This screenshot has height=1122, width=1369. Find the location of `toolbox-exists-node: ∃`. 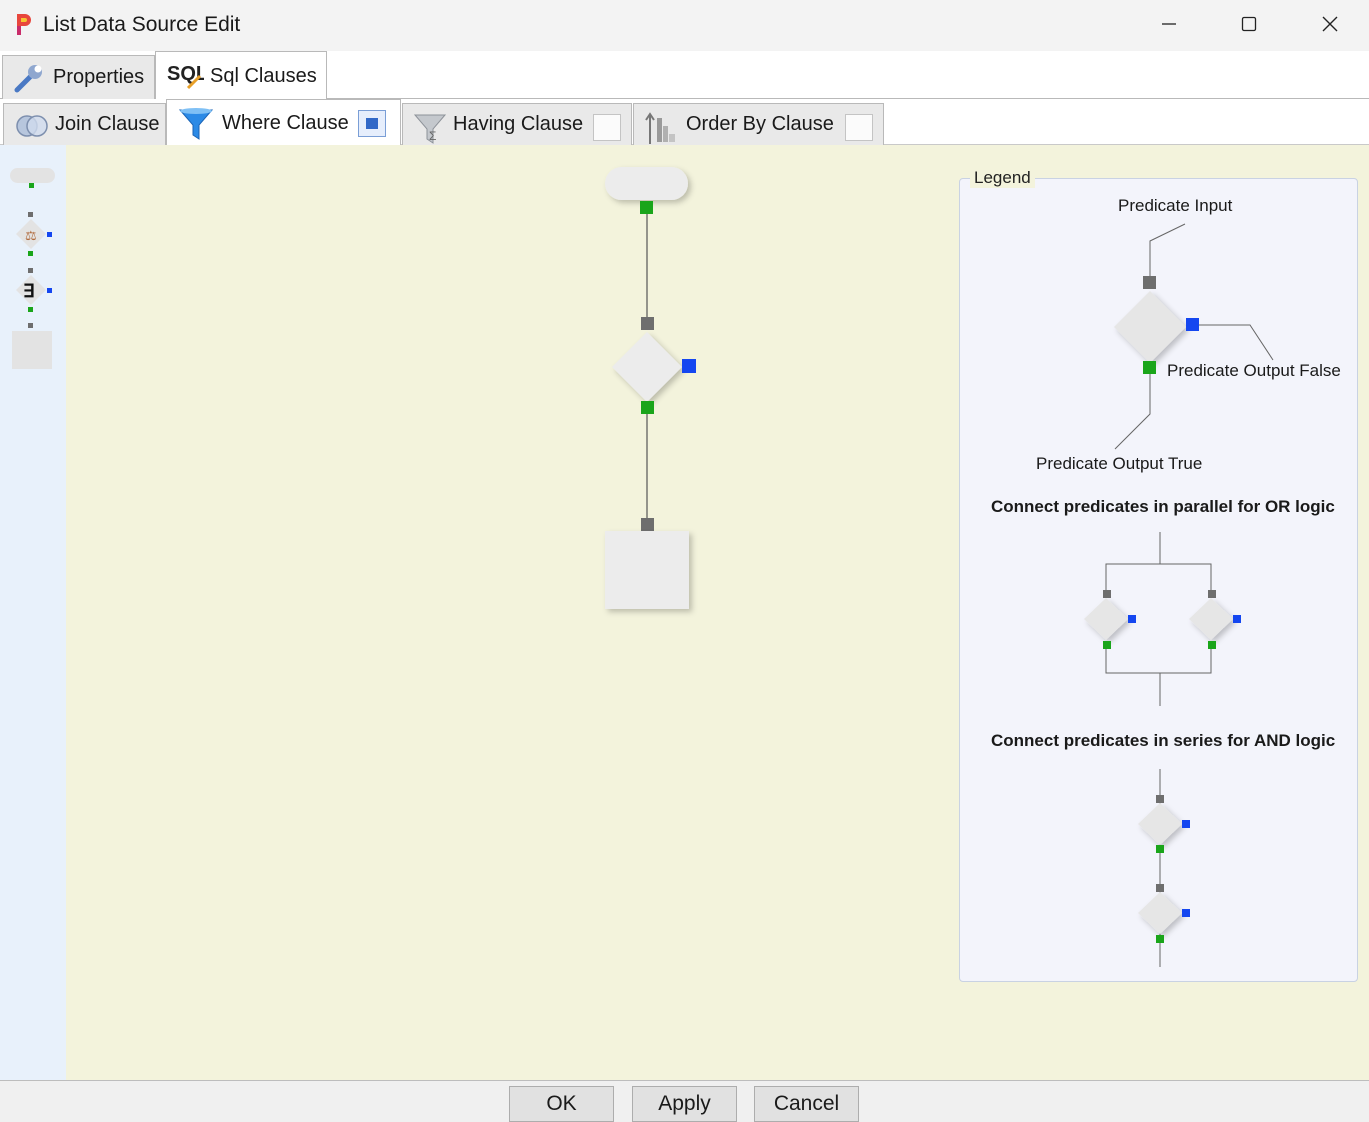

toolbox-exists-node: ∃ is located at coordinates (34, 290).